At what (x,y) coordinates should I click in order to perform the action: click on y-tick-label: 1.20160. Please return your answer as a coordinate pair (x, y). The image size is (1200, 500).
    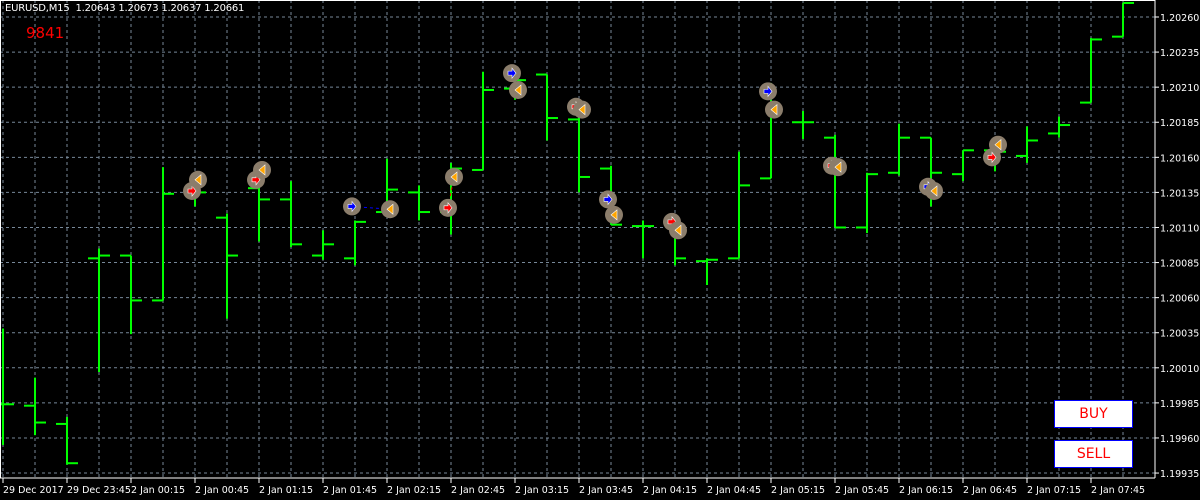
    Looking at the image, I should click on (1179, 158).